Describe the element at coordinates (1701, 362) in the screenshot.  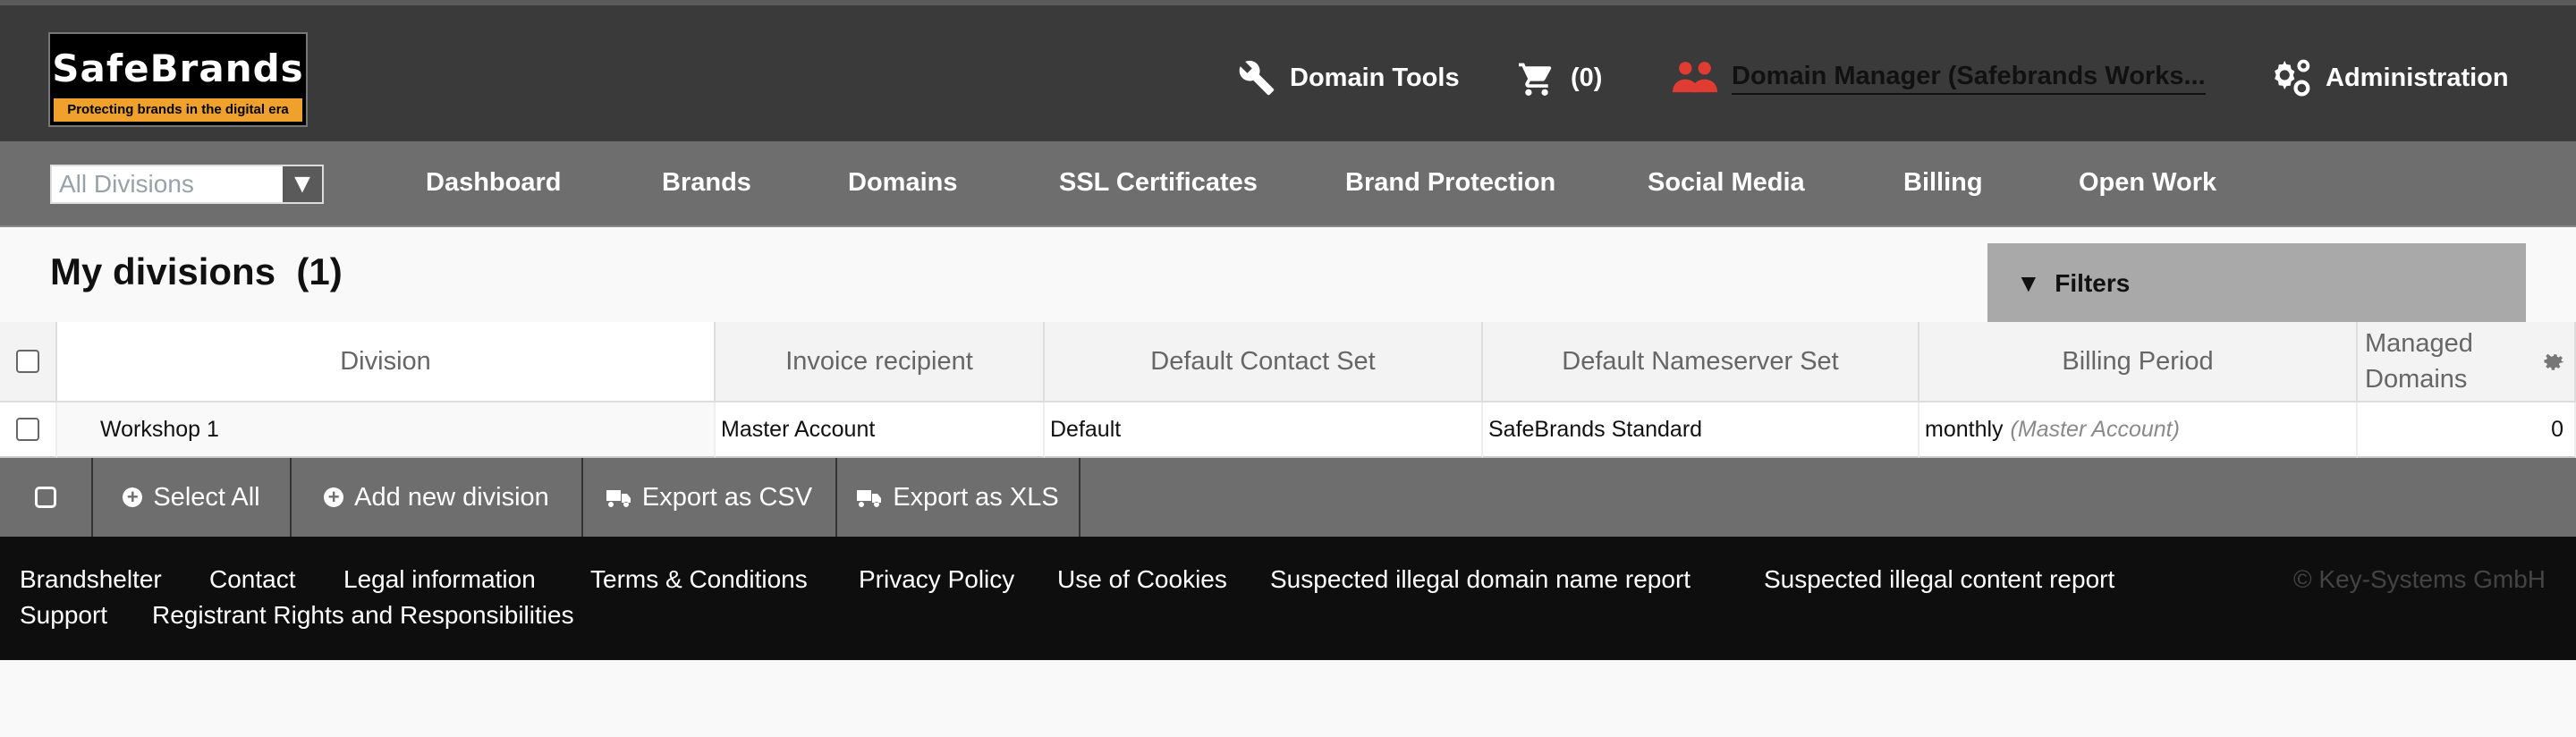
I see `column-header-nameserver-set: Default Nameserver Set` at that location.